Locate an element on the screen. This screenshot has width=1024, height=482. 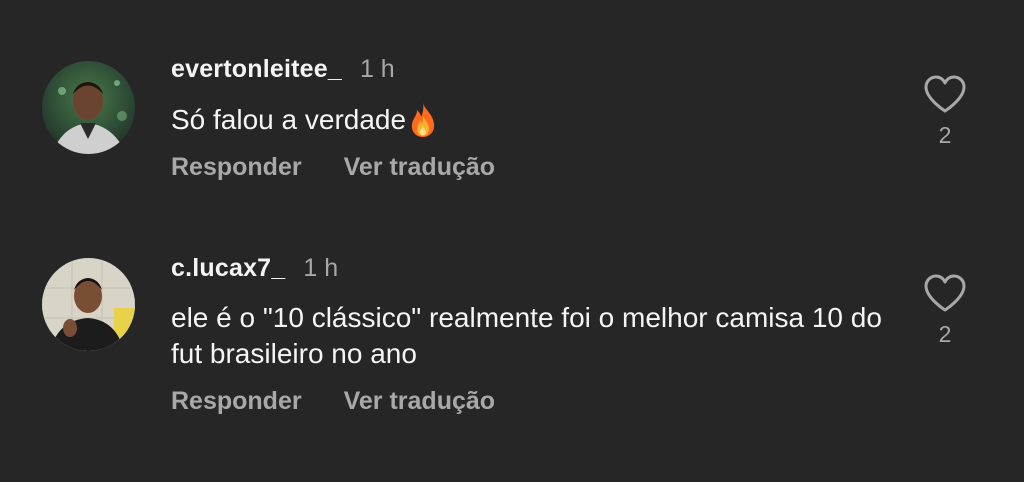
comment-header: c.lucax7_ 1 h is located at coordinates (254, 268).